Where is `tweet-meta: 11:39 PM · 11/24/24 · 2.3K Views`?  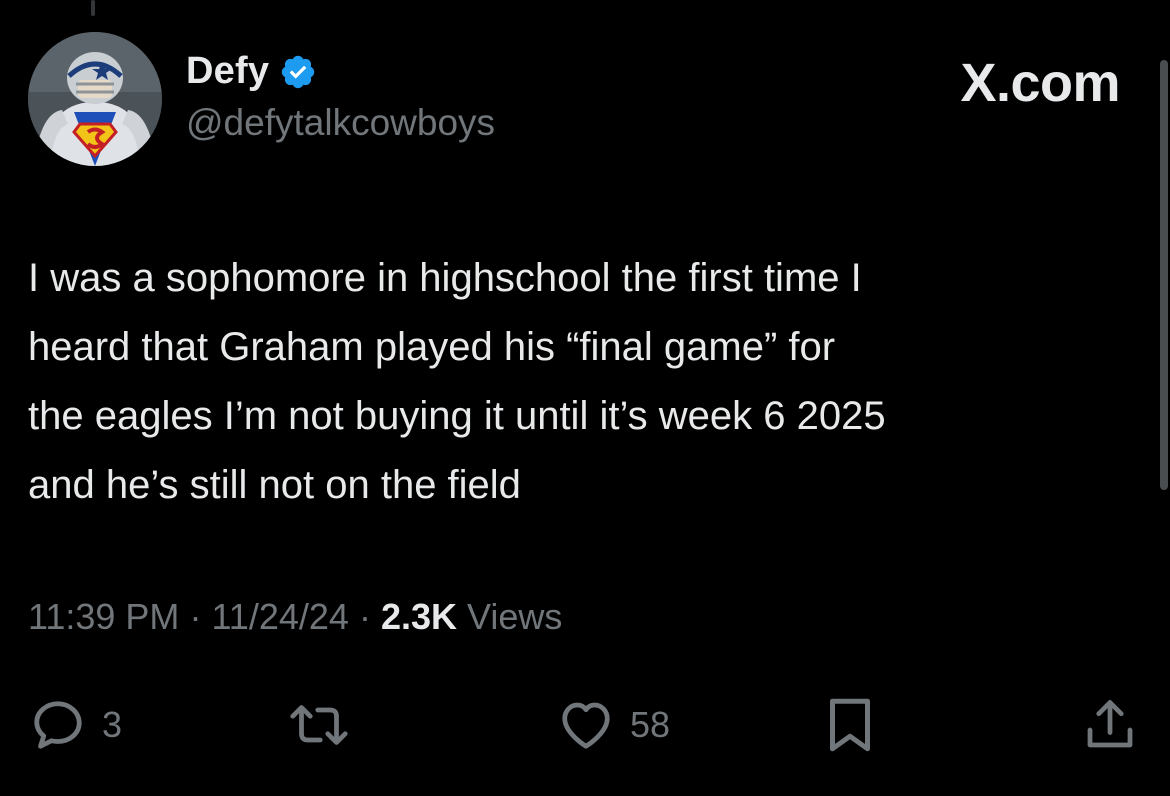
tweet-meta: 11:39 PM · 11/24/24 · 2.3K Views is located at coordinates (295, 617).